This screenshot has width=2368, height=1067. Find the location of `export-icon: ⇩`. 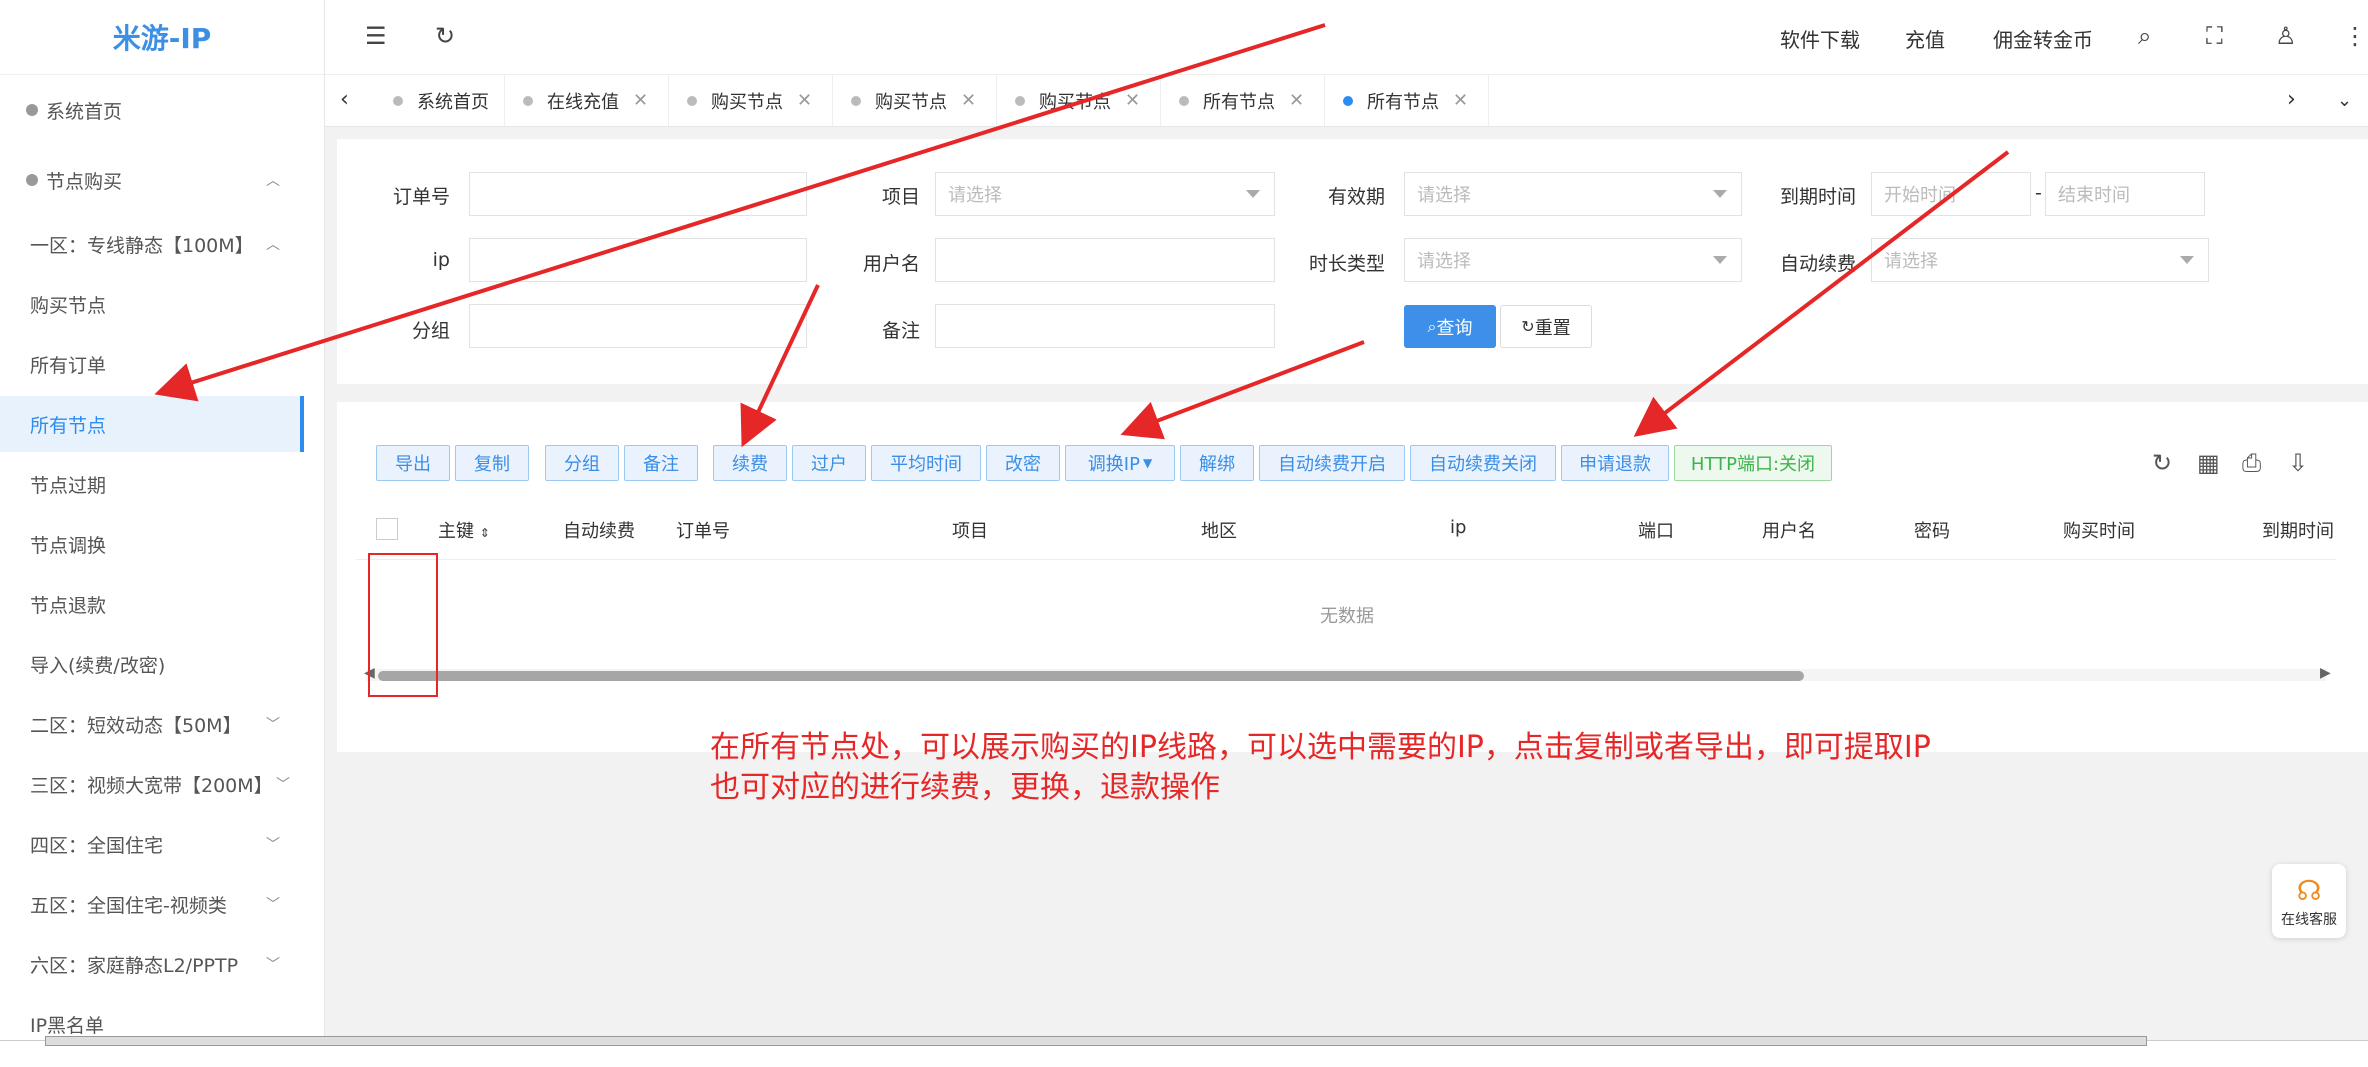

export-icon: ⇩ is located at coordinates (2298, 463).